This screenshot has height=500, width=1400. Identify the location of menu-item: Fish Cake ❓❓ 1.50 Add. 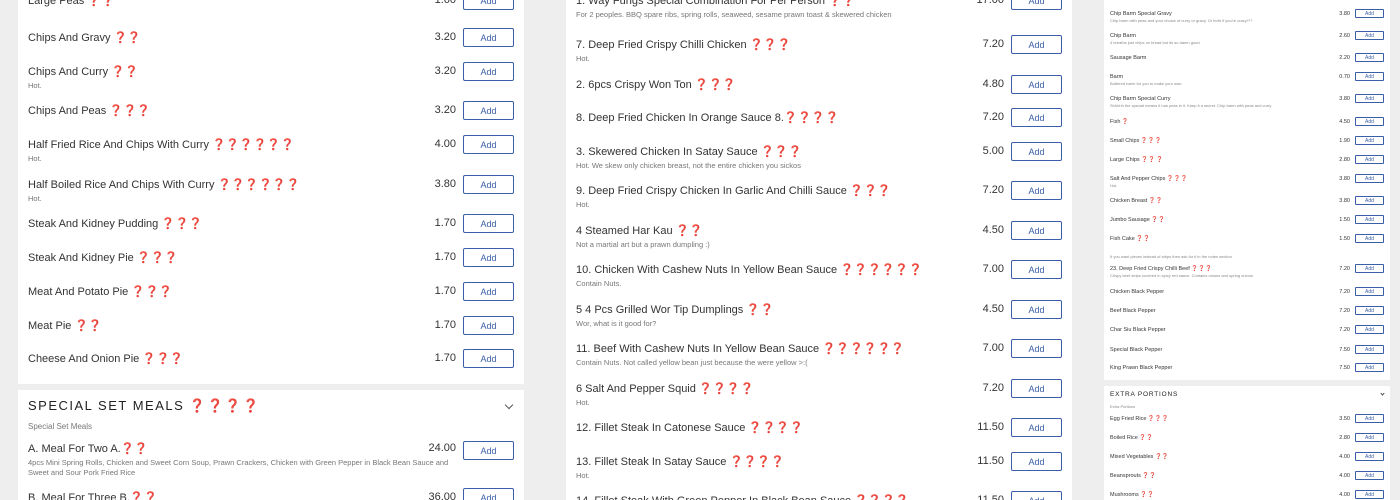
(1247, 238).